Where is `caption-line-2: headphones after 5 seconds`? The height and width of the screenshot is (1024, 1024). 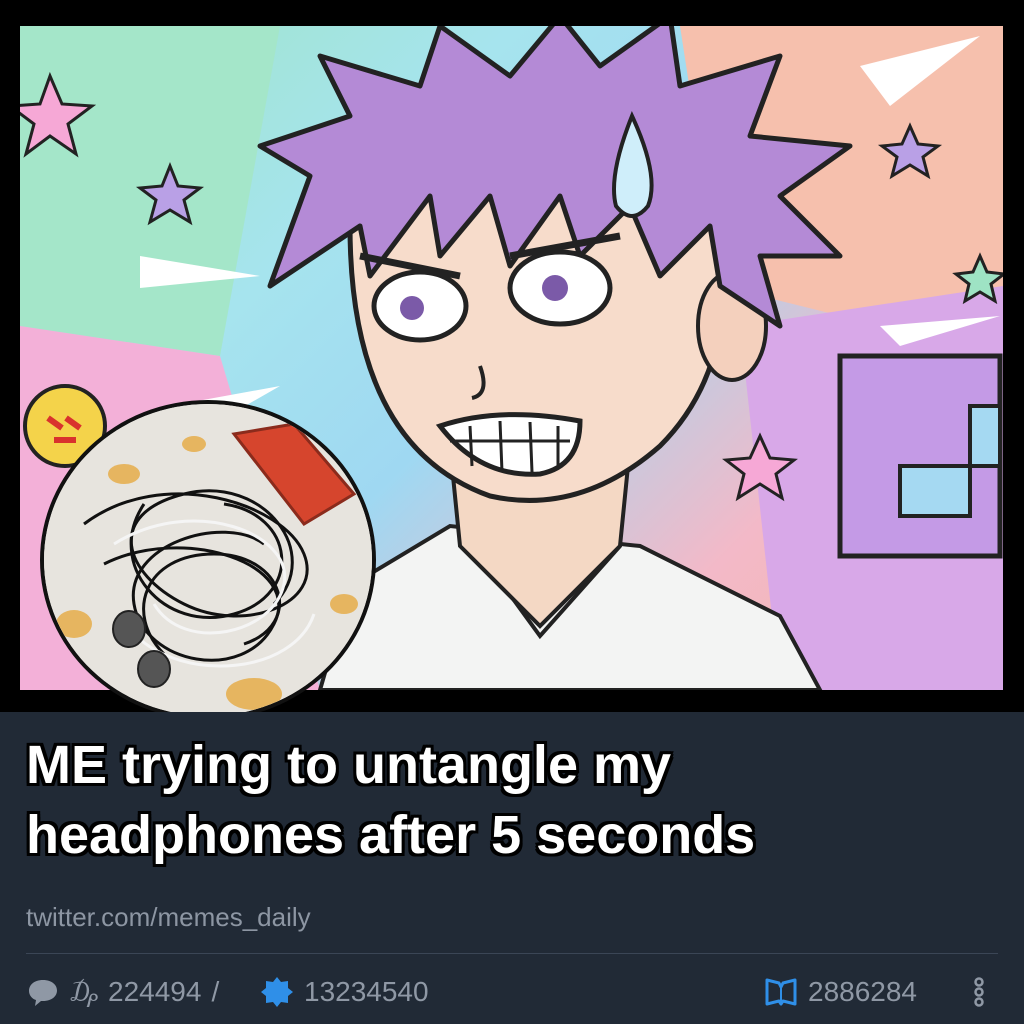 caption-line-2: headphones after 5 seconds is located at coordinates (391, 835).